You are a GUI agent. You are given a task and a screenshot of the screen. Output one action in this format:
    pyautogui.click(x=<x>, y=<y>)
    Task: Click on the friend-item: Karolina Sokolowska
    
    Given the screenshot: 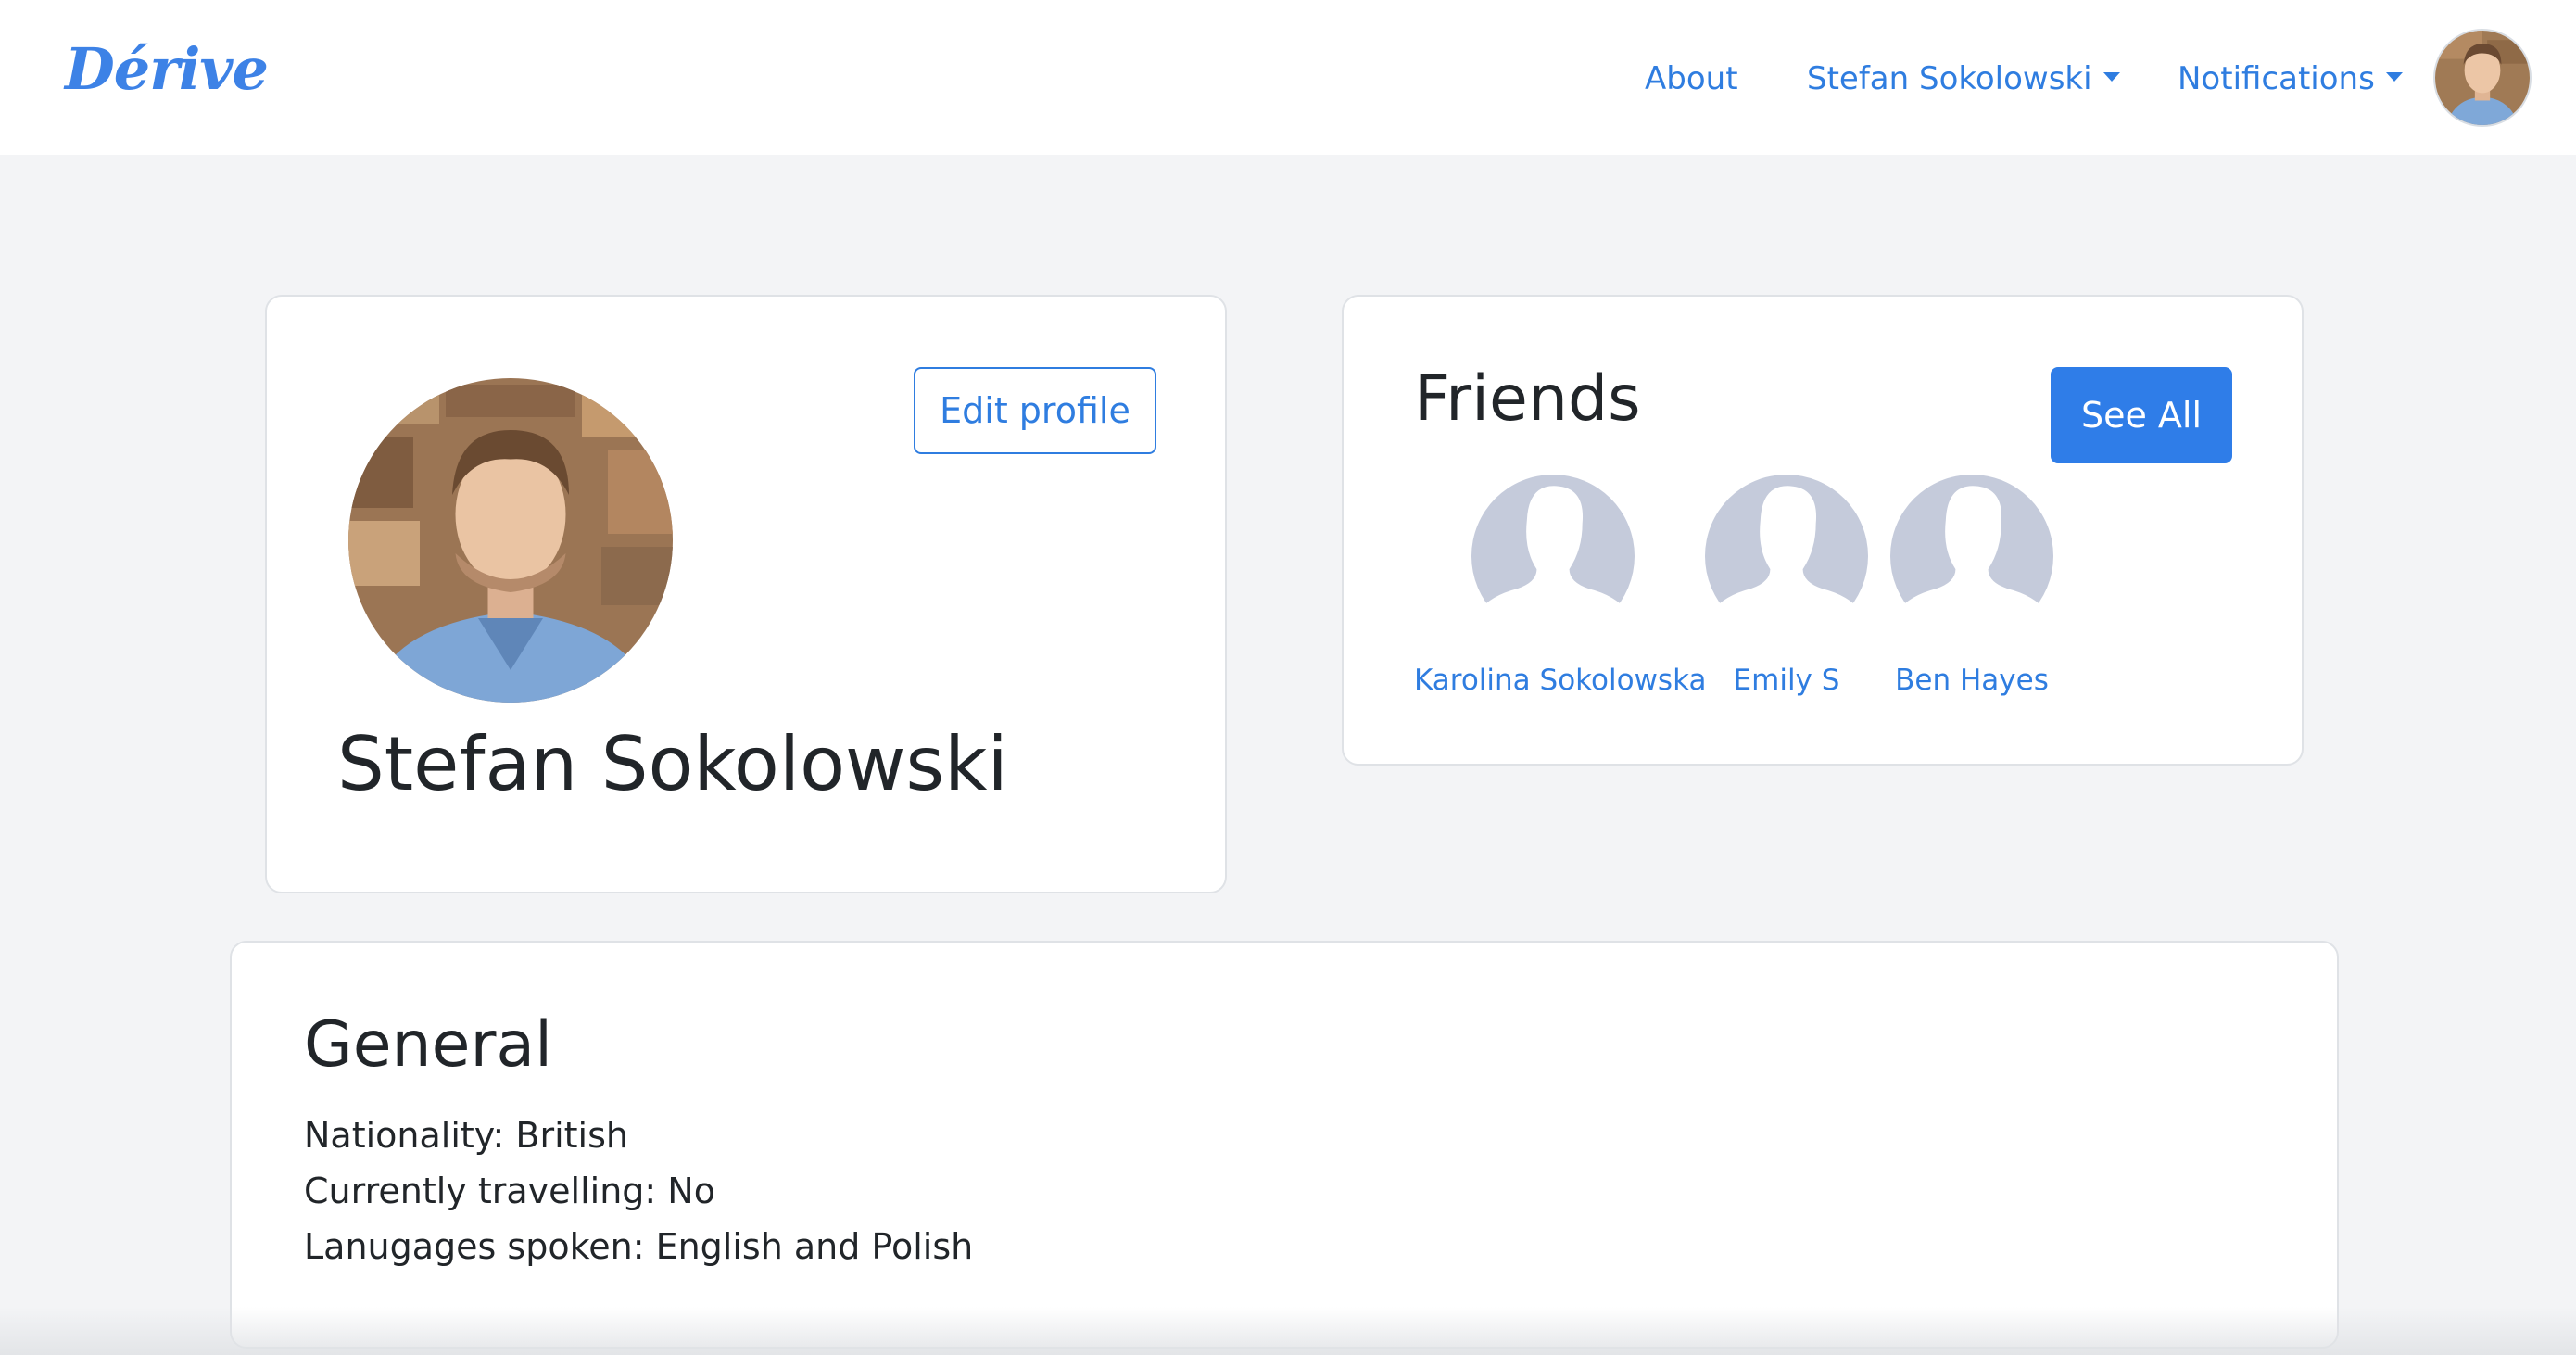 What is the action you would take?
    pyautogui.click(x=1560, y=586)
    